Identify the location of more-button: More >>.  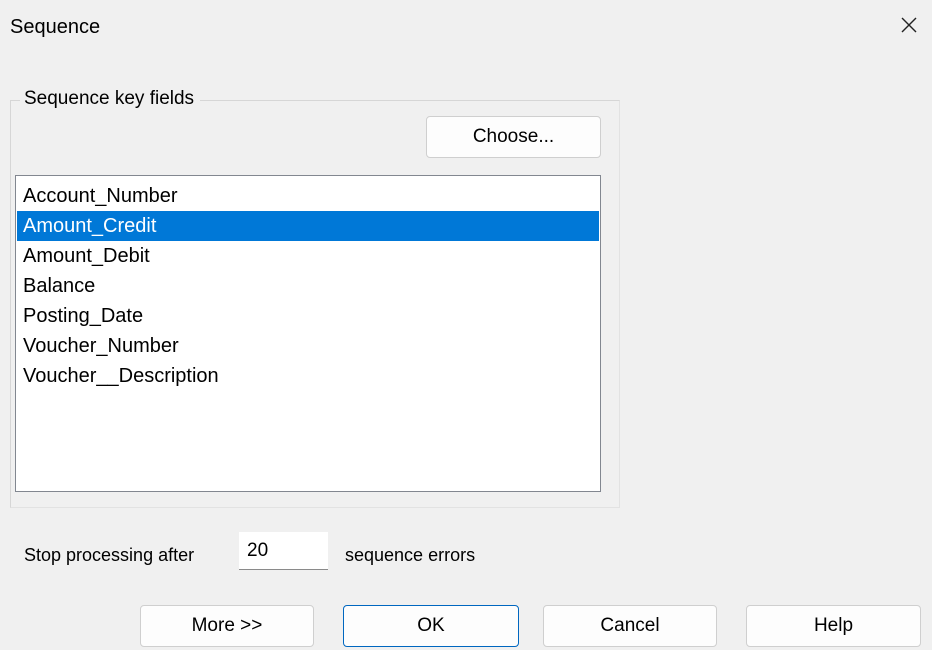
(227, 626).